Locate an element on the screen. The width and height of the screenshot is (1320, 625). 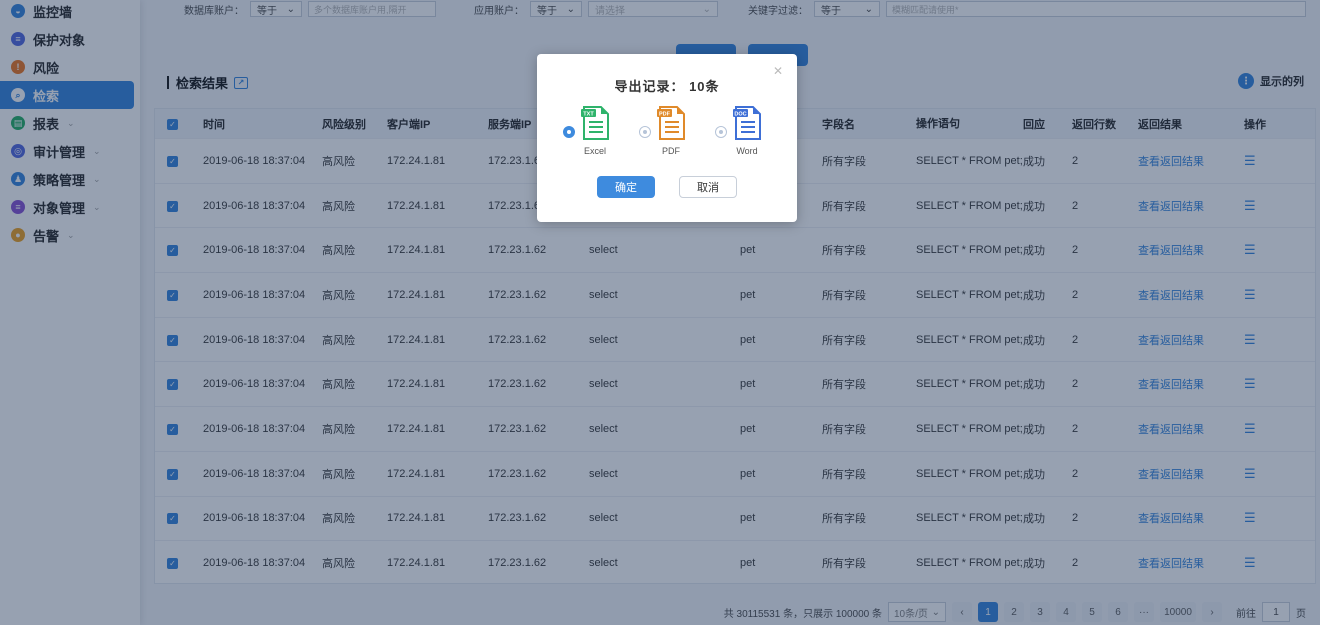
format-option-word: DOC Word is located at coordinates (738, 131).